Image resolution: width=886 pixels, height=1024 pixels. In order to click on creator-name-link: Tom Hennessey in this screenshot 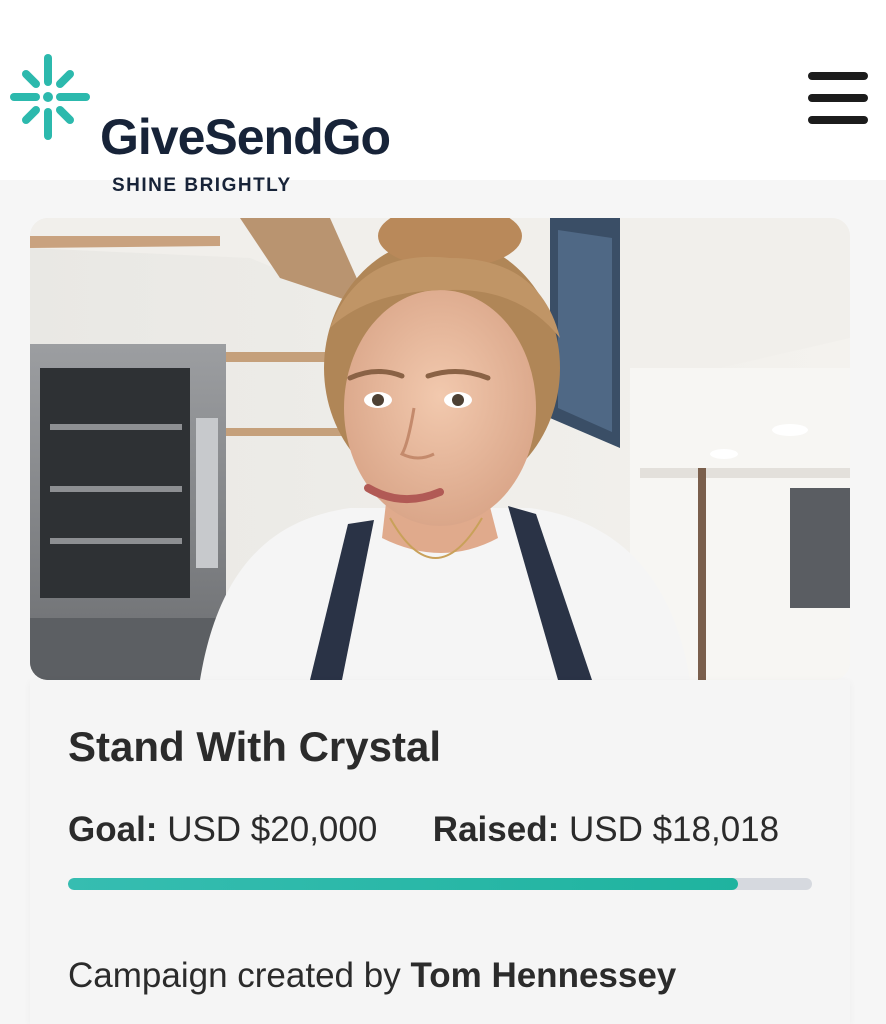, I will do `click(543, 975)`.